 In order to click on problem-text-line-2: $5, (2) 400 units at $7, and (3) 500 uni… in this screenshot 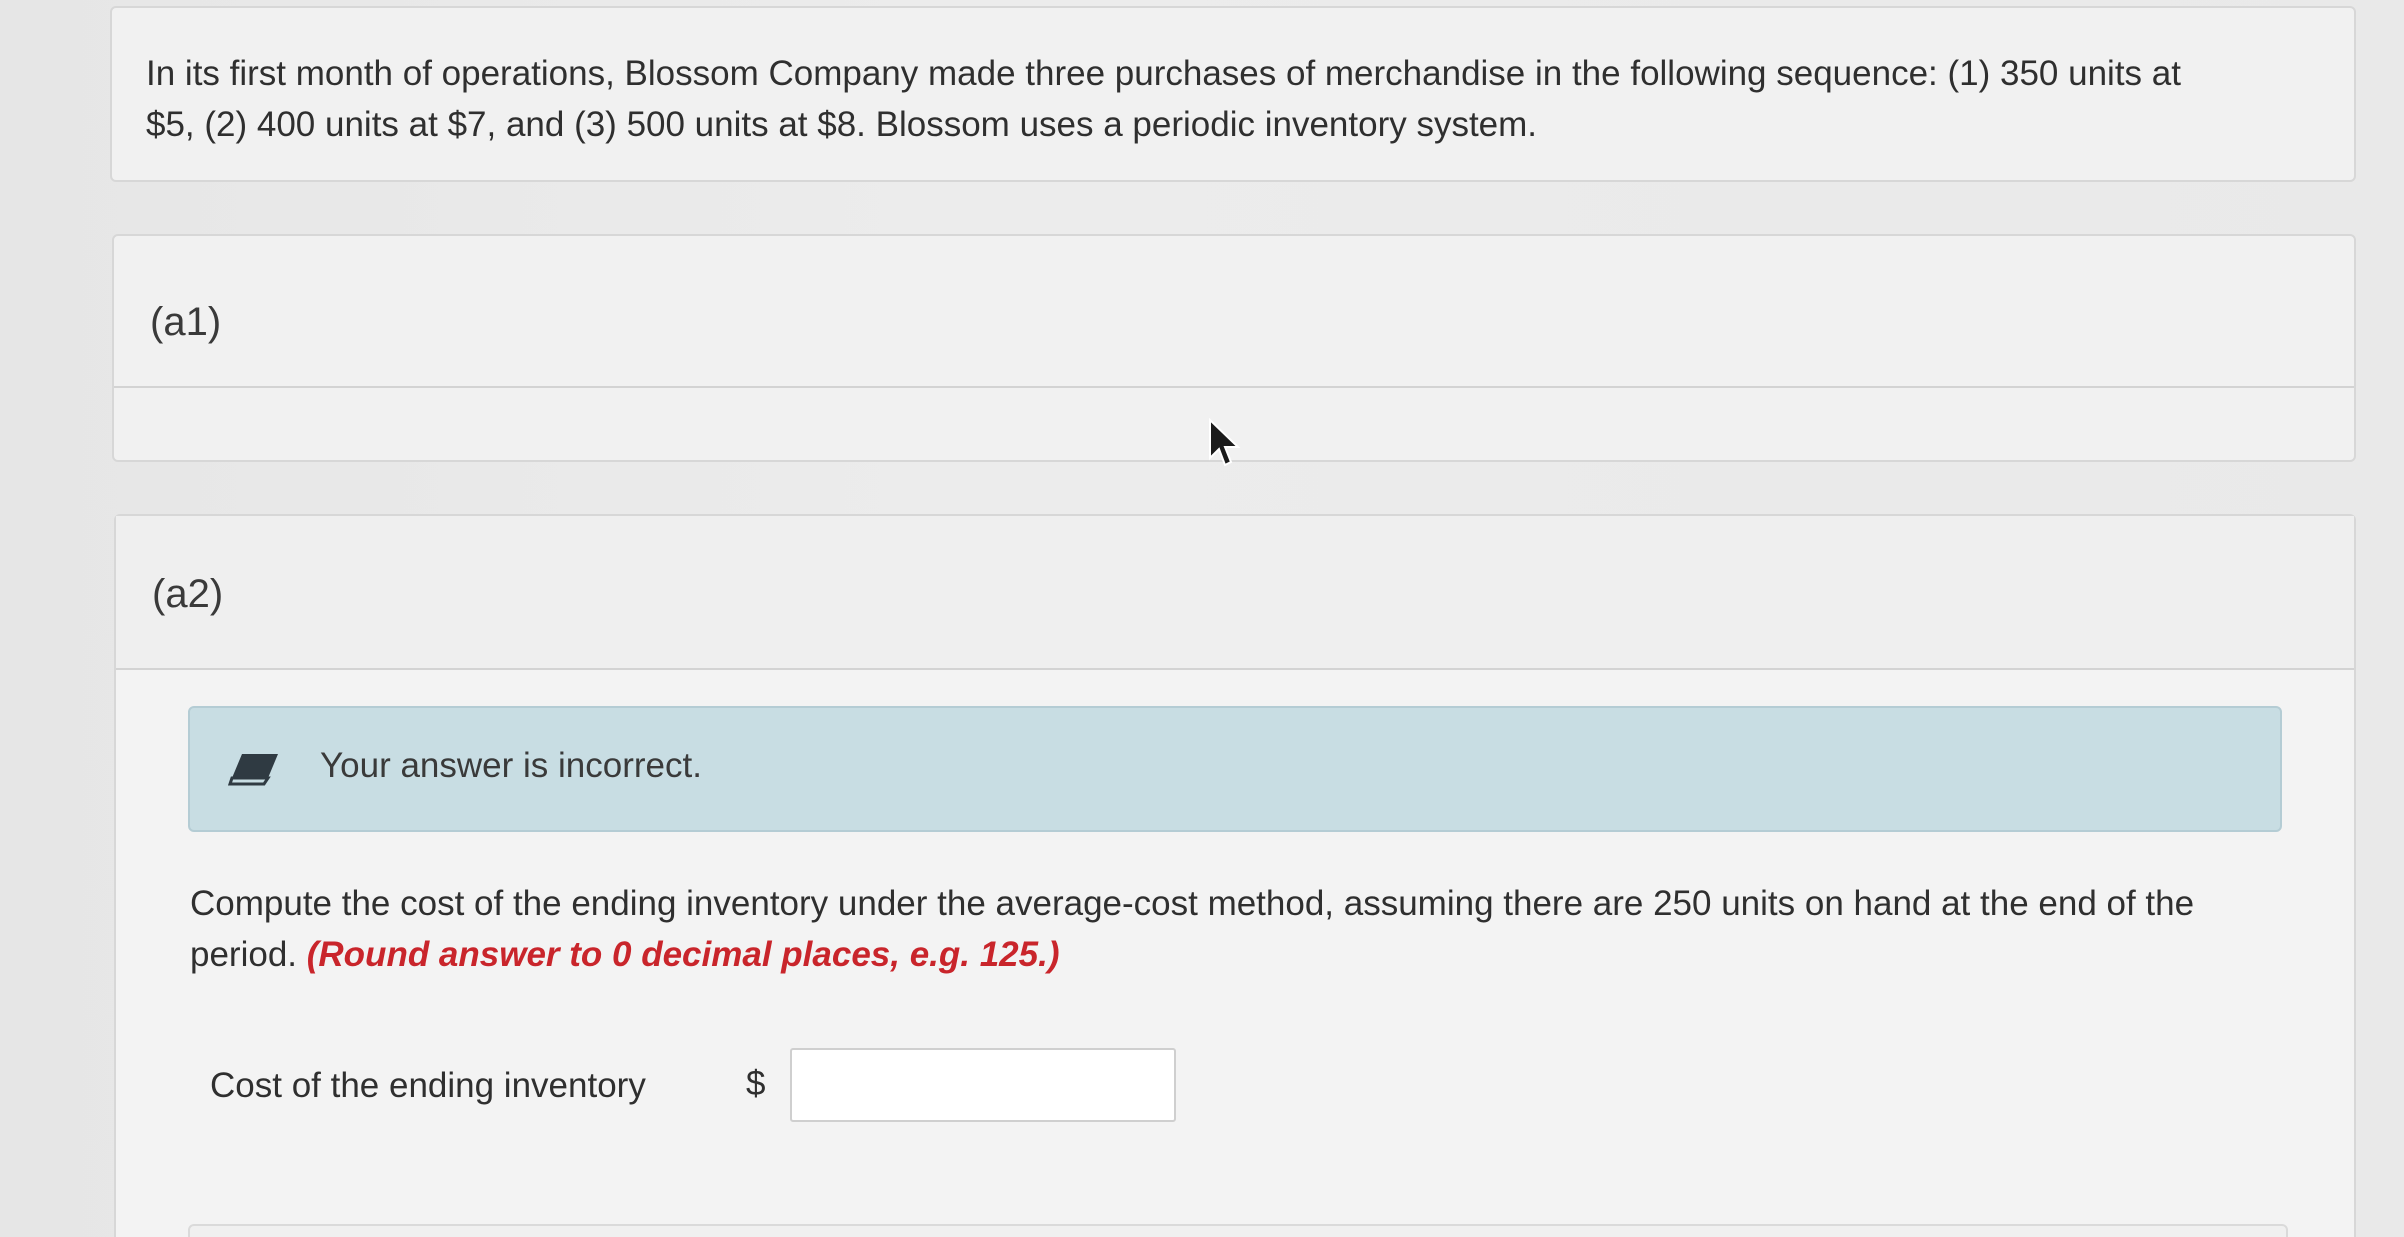, I will do `click(842, 124)`.